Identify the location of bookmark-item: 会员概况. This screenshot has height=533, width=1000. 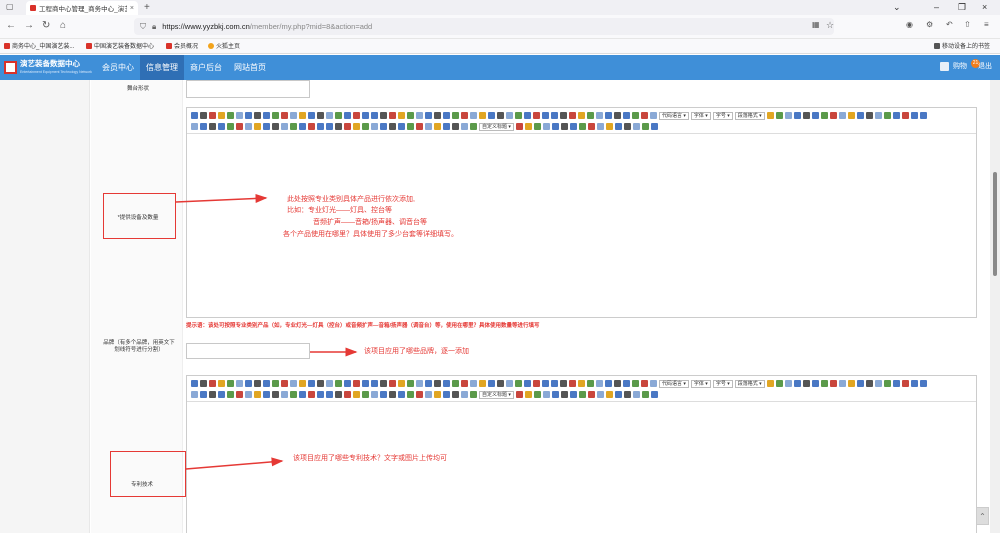
(182, 45).